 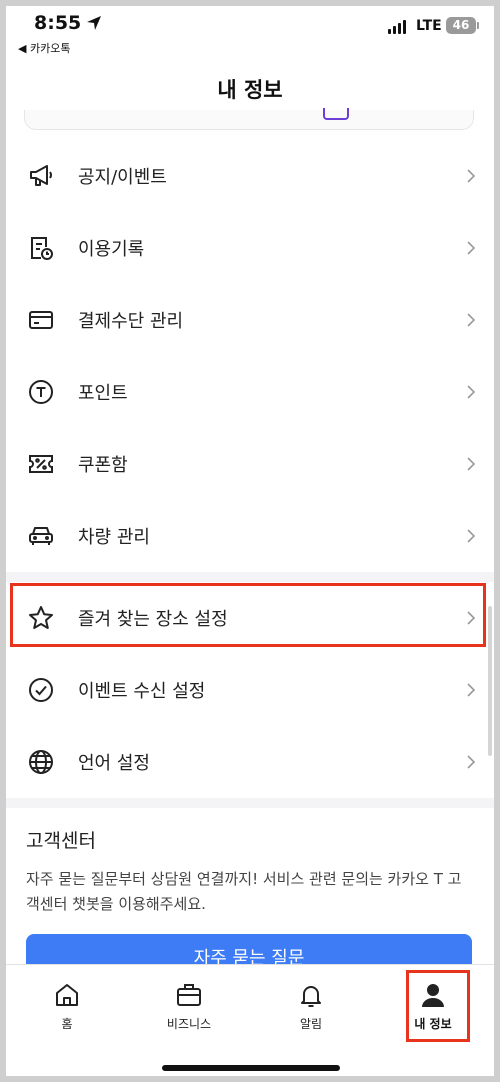 I want to click on menu-item-payment-methods: 결제수단 관리, so click(x=250, y=320).